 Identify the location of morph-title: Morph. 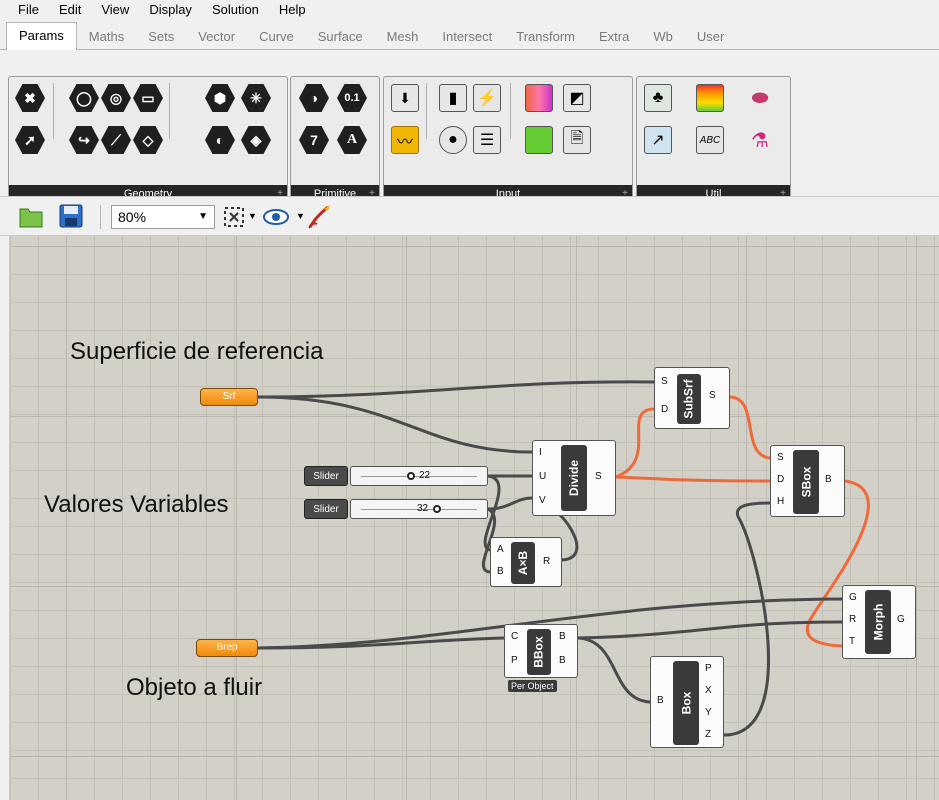
(878, 622).